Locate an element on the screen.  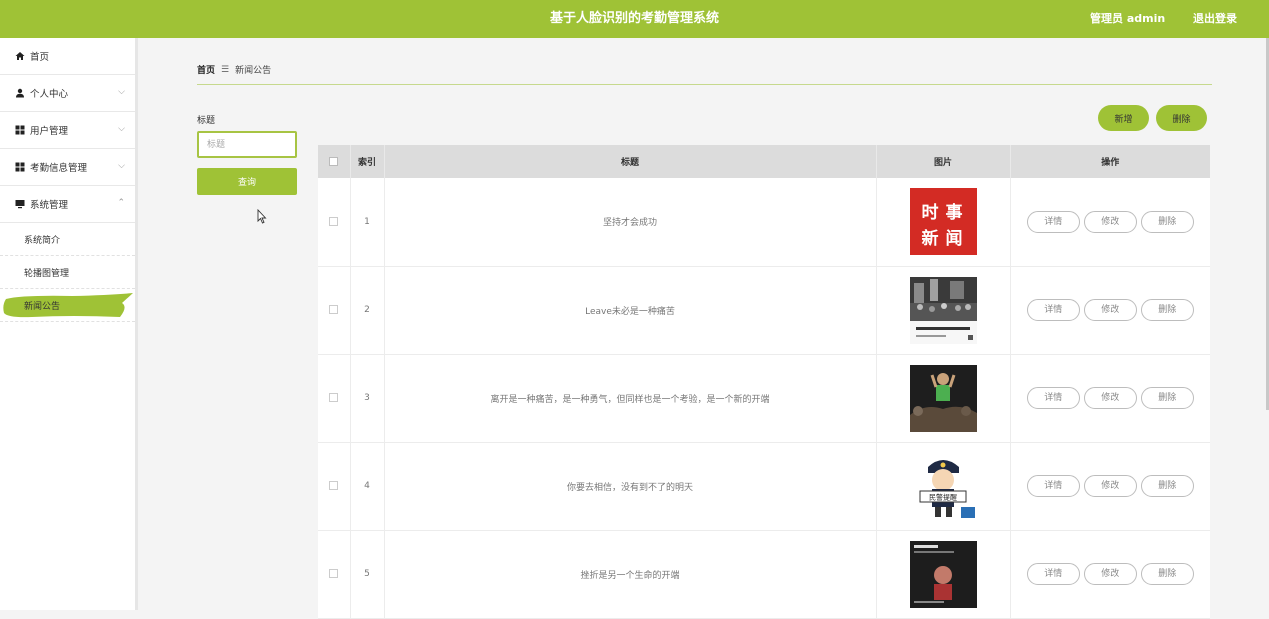
sidebar-subitem-carousel: 轮播图管理 is located at coordinates (67, 272).